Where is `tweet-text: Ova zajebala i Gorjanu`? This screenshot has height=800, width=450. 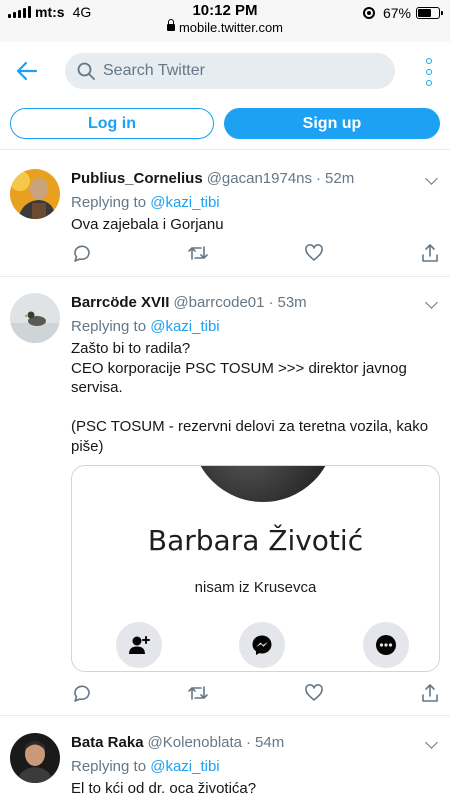 tweet-text: Ova zajebala i Gorjanu is located at coordinates (147, 224).